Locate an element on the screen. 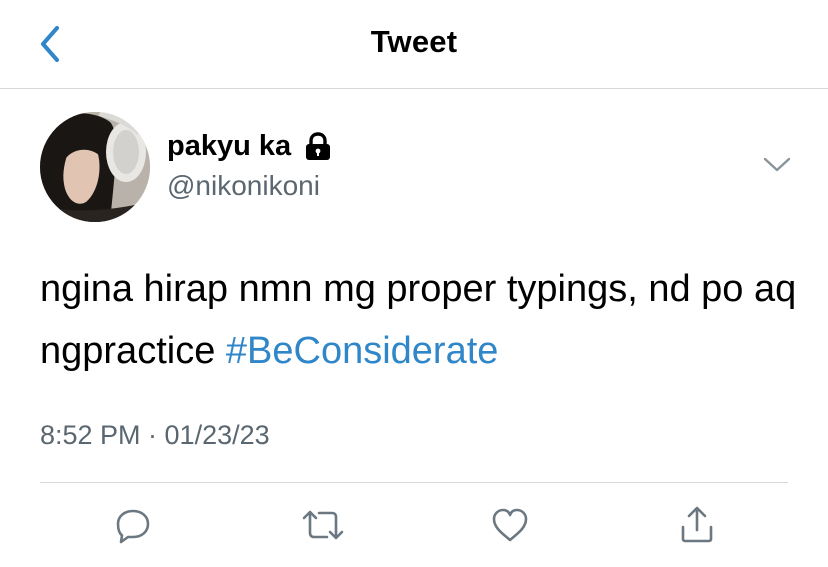  display-name-text: pakyu ka is located at coordinates (229, 146).